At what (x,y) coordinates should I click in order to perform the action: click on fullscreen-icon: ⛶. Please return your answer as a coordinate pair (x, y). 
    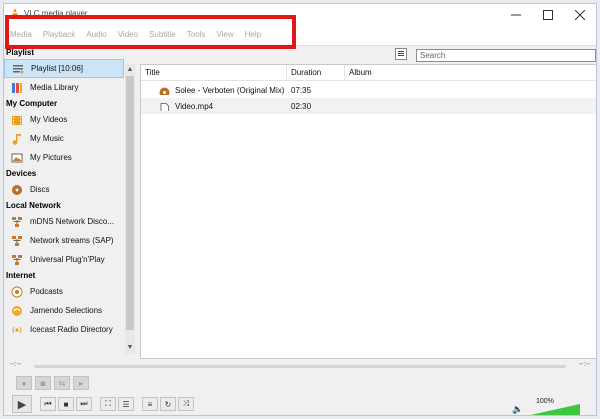
    Looking at the image, I should click on (108, 403).